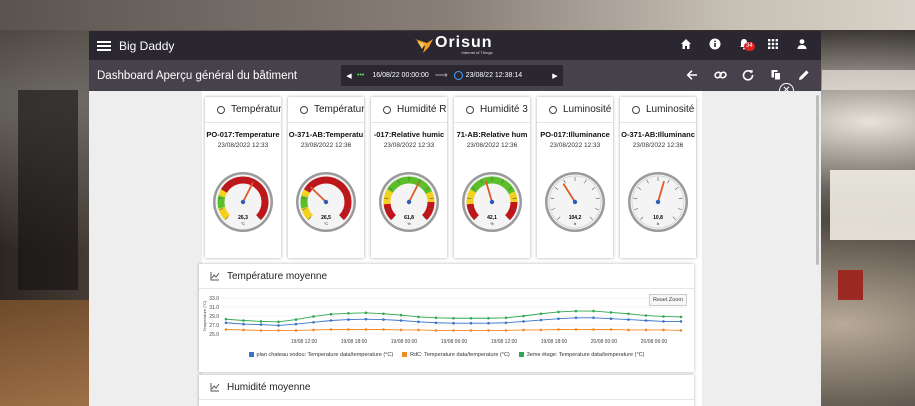 Image resolution: width=915 pixels, height=406 pixels. What do you see at coordinates (204, 315) in the screenshot?
I see `y-axis-label: Temperature (°C)` at bounding box center [204, 315].